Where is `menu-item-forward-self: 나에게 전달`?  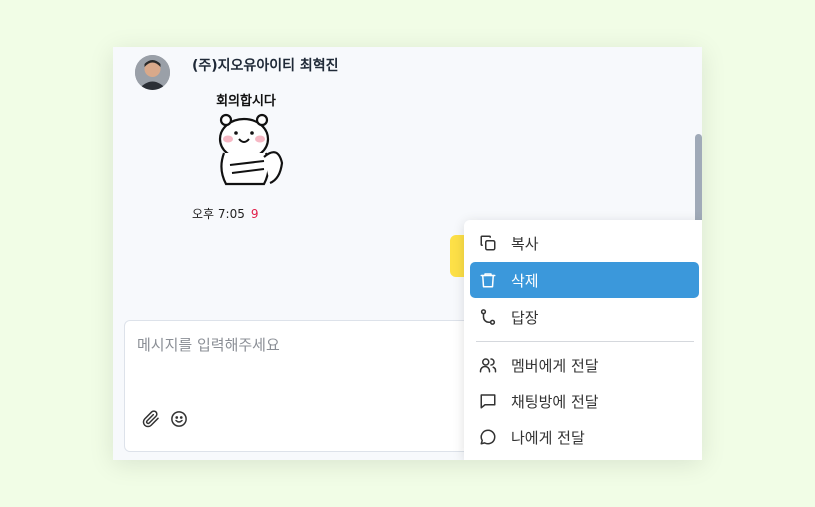 menu-item-forward-self: 나에게 전달 is located at coordinates (584, 437).